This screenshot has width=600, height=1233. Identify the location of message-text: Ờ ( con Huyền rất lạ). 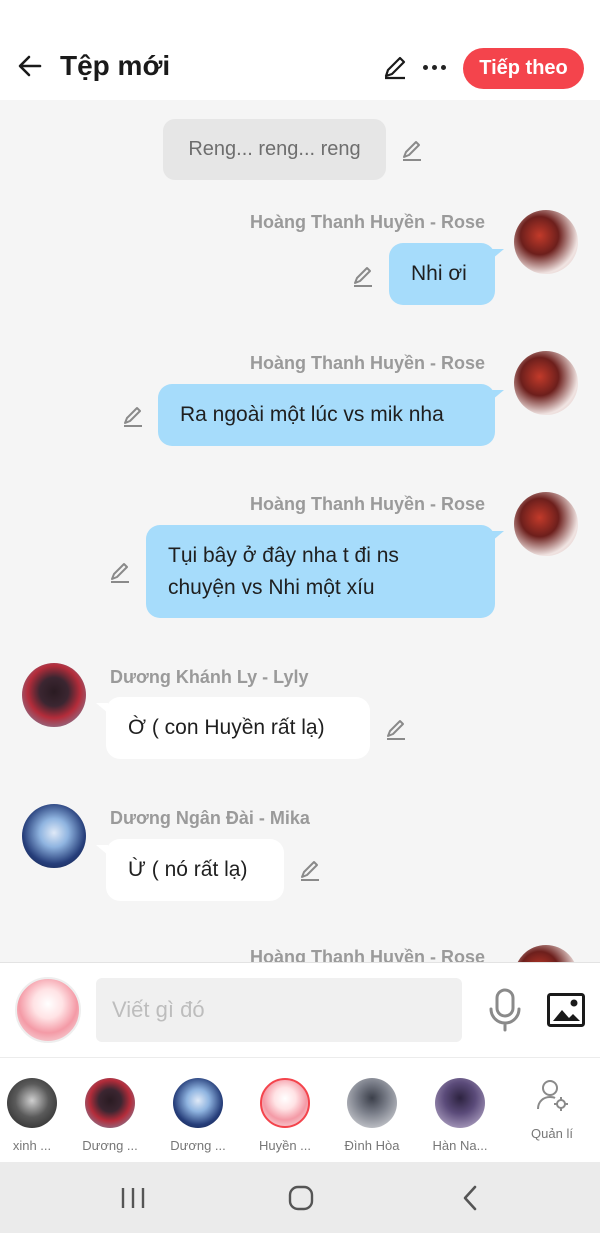
(226, 727).